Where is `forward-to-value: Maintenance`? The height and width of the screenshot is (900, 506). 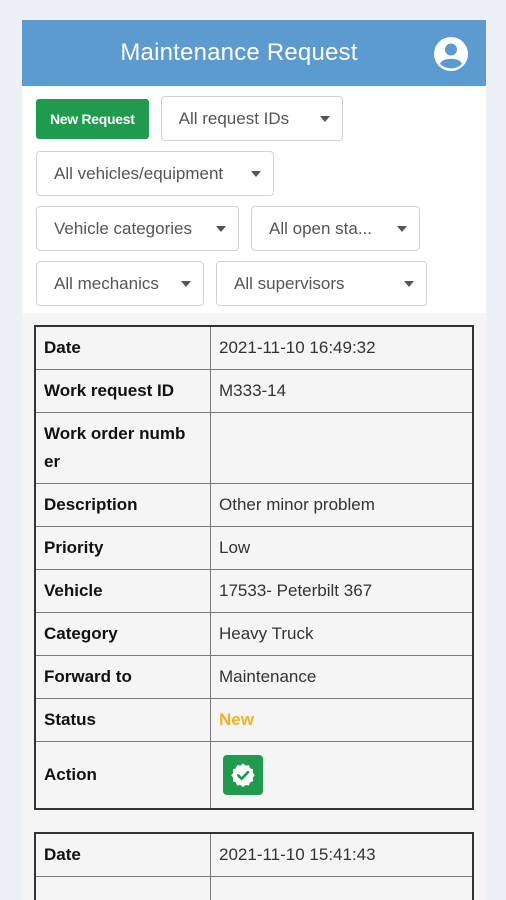
forward-to-value: Maintenance is located at coordinates (342, 677).